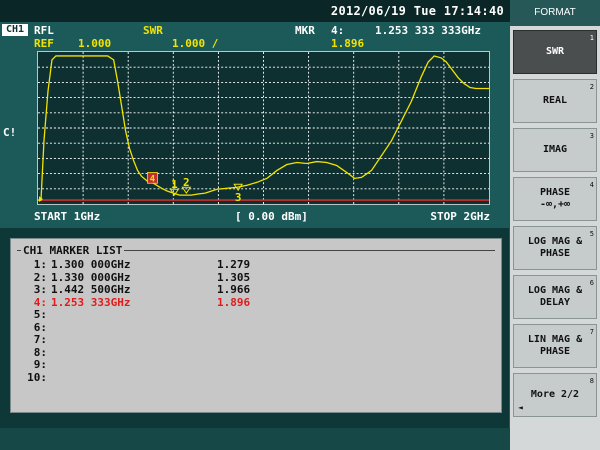 This screenshot has height=450, width=600. I want to click on marker-label: MKR, so click(305, 30).